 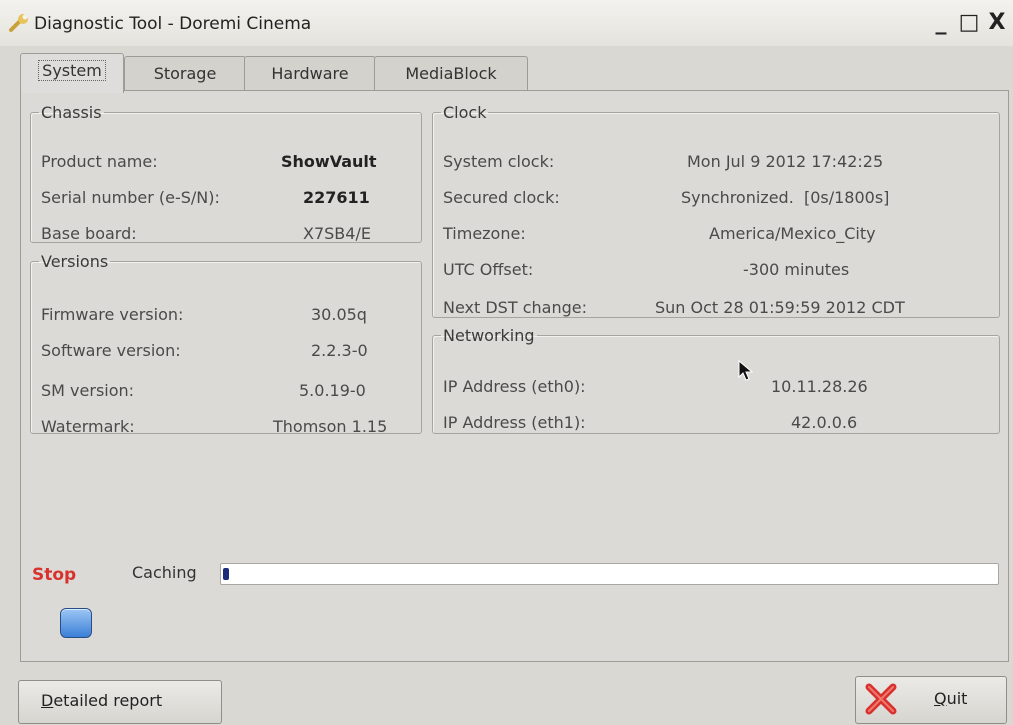 I want to click on detailed-report-button: Detailed report, so click(x=120, y=702).